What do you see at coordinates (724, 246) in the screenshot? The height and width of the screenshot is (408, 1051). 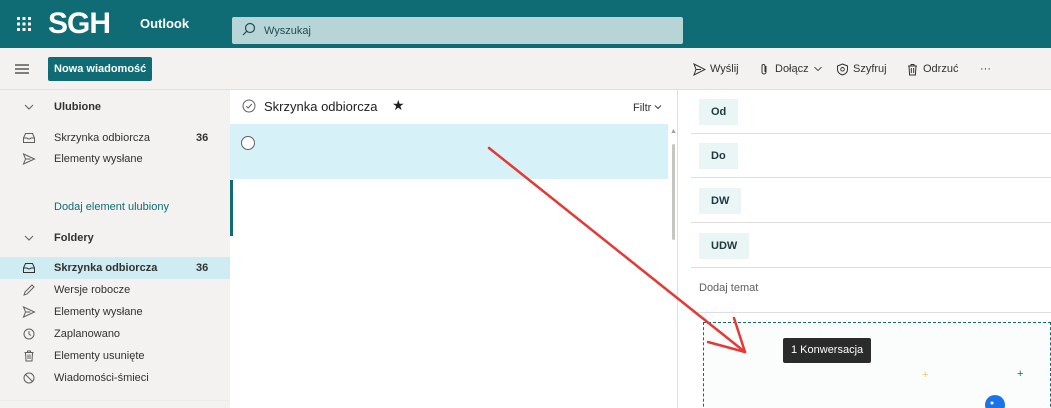 I see `bcc-button: UDW` at bounding box center [724, 246].